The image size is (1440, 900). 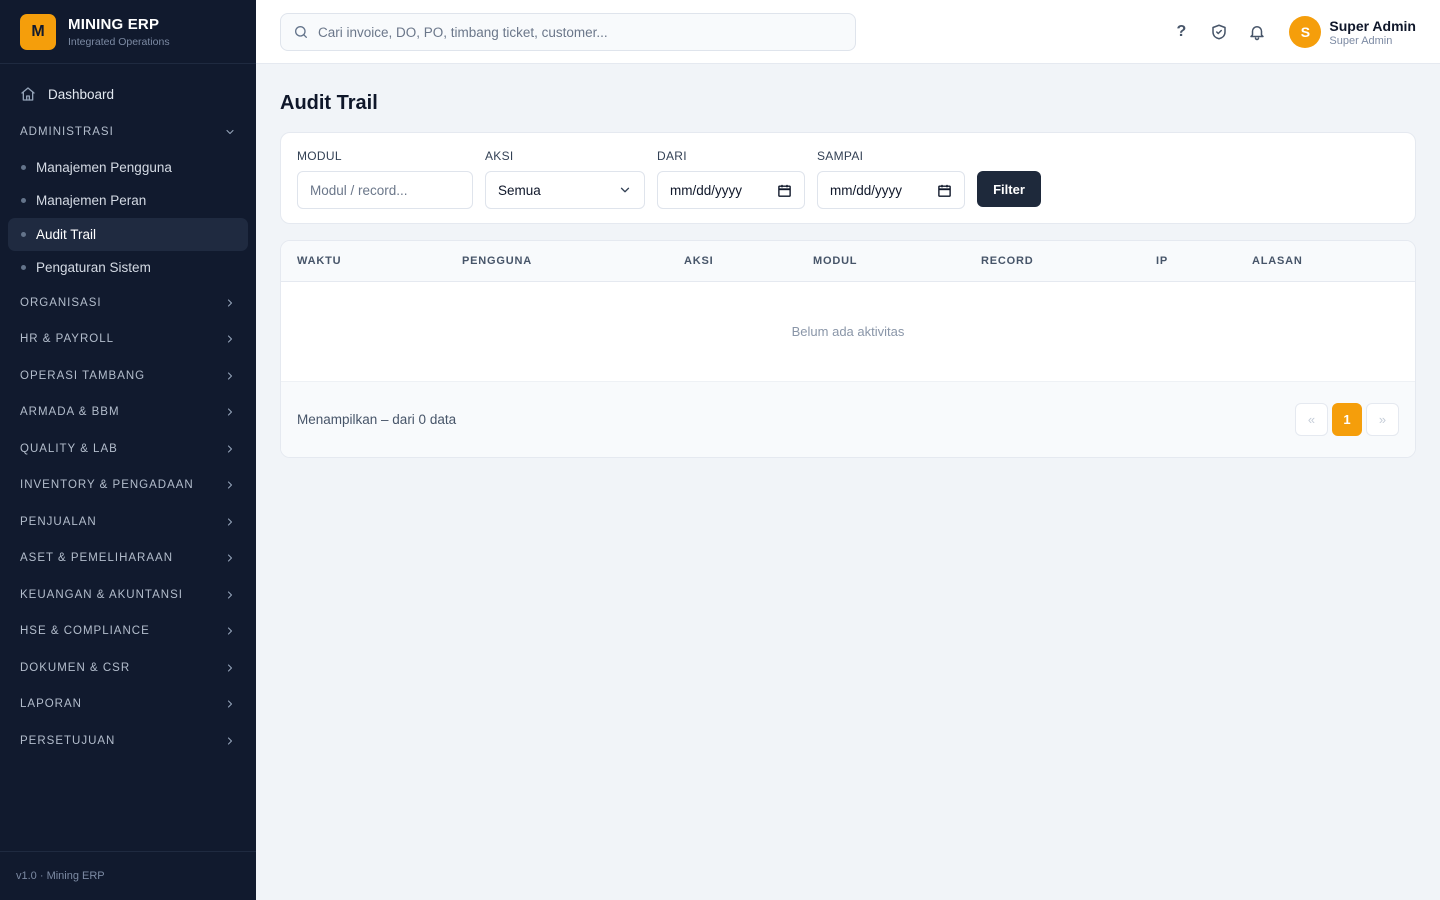 What do you see at coordinates (377, 419) in the screenshot?
I see `pagination-summary: Menampilkan – dari 0 data` at bounding box center [377, 419].